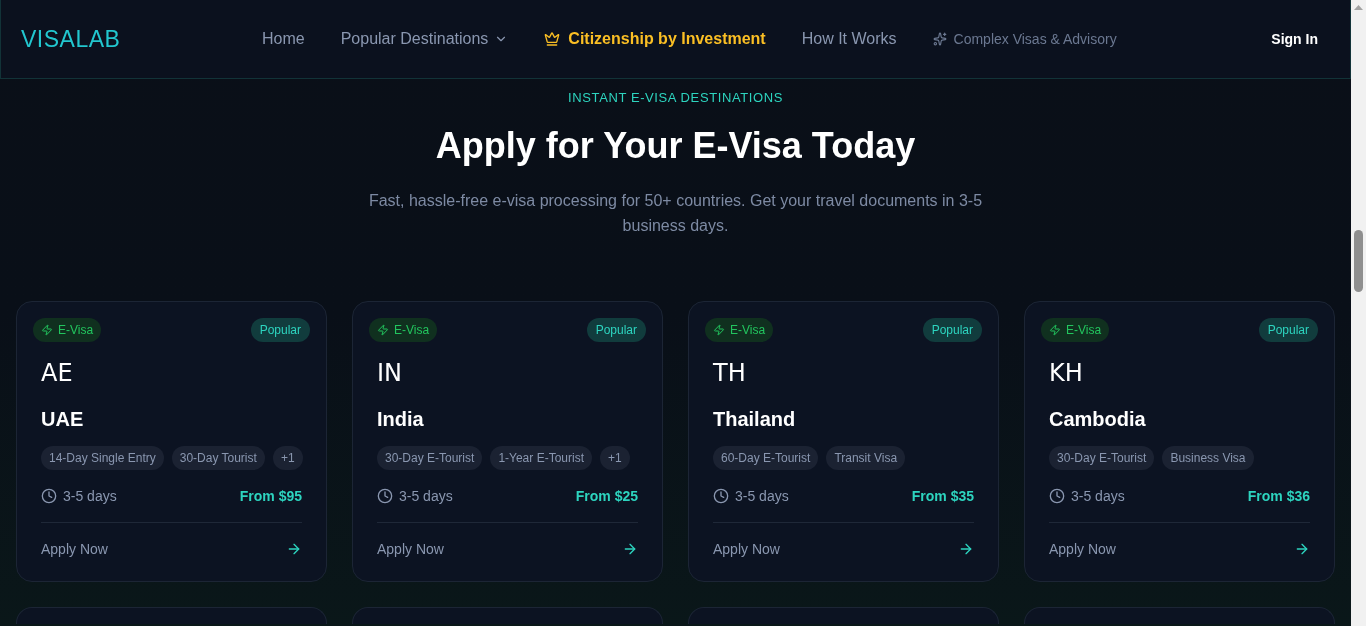 The height and width of the screenshot is (626, 1366). I want to click on country-code: KH, so click(1066, 373).